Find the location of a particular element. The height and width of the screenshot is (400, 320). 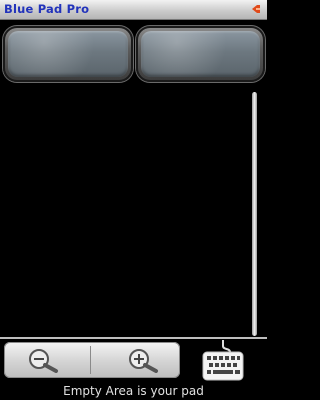

right-mouse-button is located at coordinates (200, 54).